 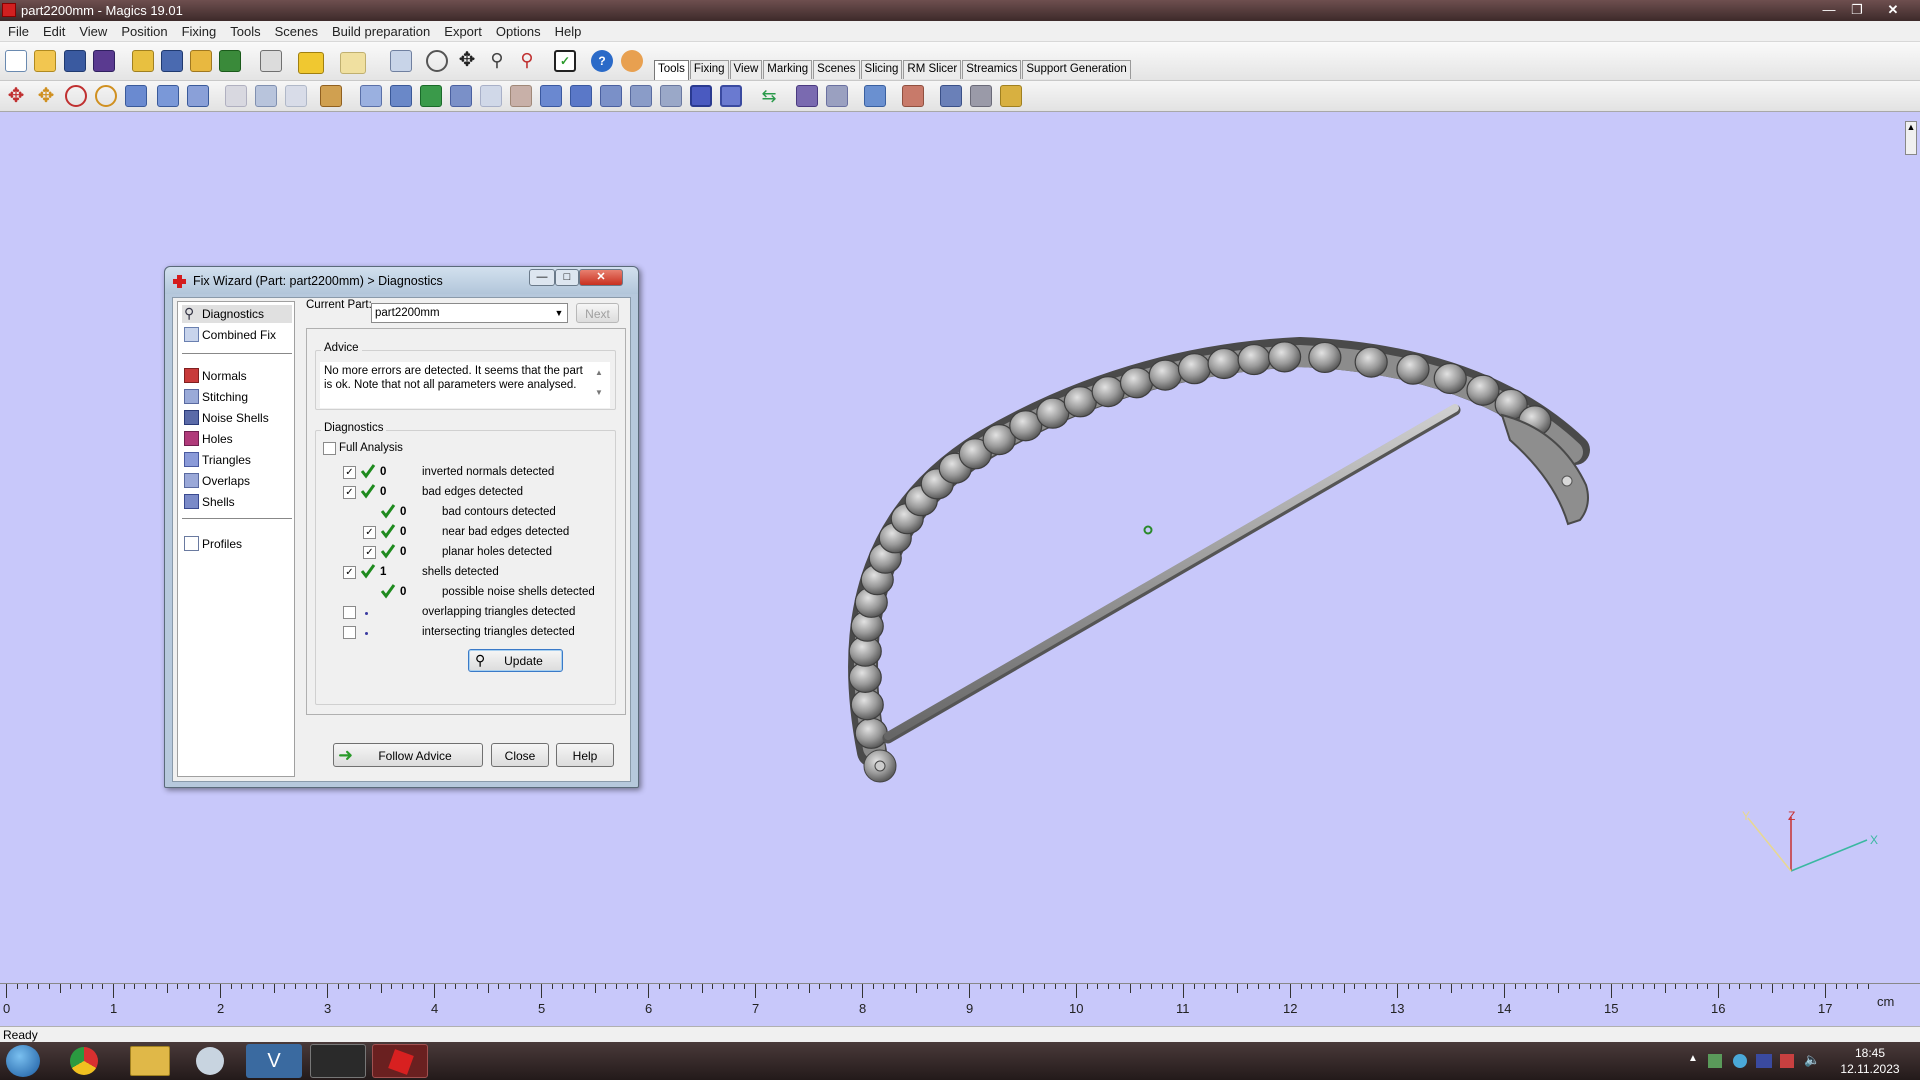 I want to click on tab-scenes: Scenes, so click(x=836, y=69).